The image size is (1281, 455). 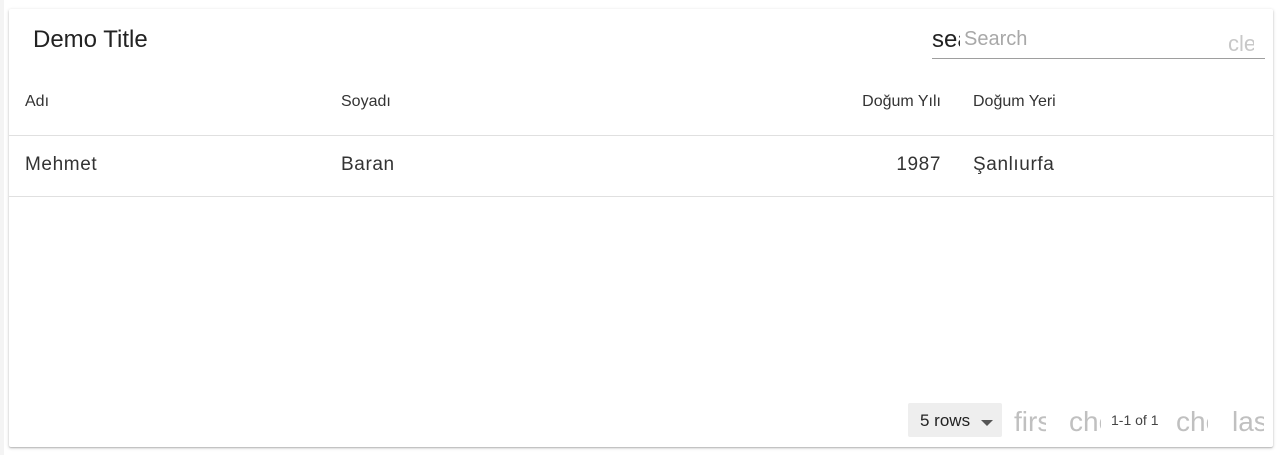 What do you see at coordinates (1089, 39) in the screenshot?
I see `search-input` at bounding box center [1089, 39].